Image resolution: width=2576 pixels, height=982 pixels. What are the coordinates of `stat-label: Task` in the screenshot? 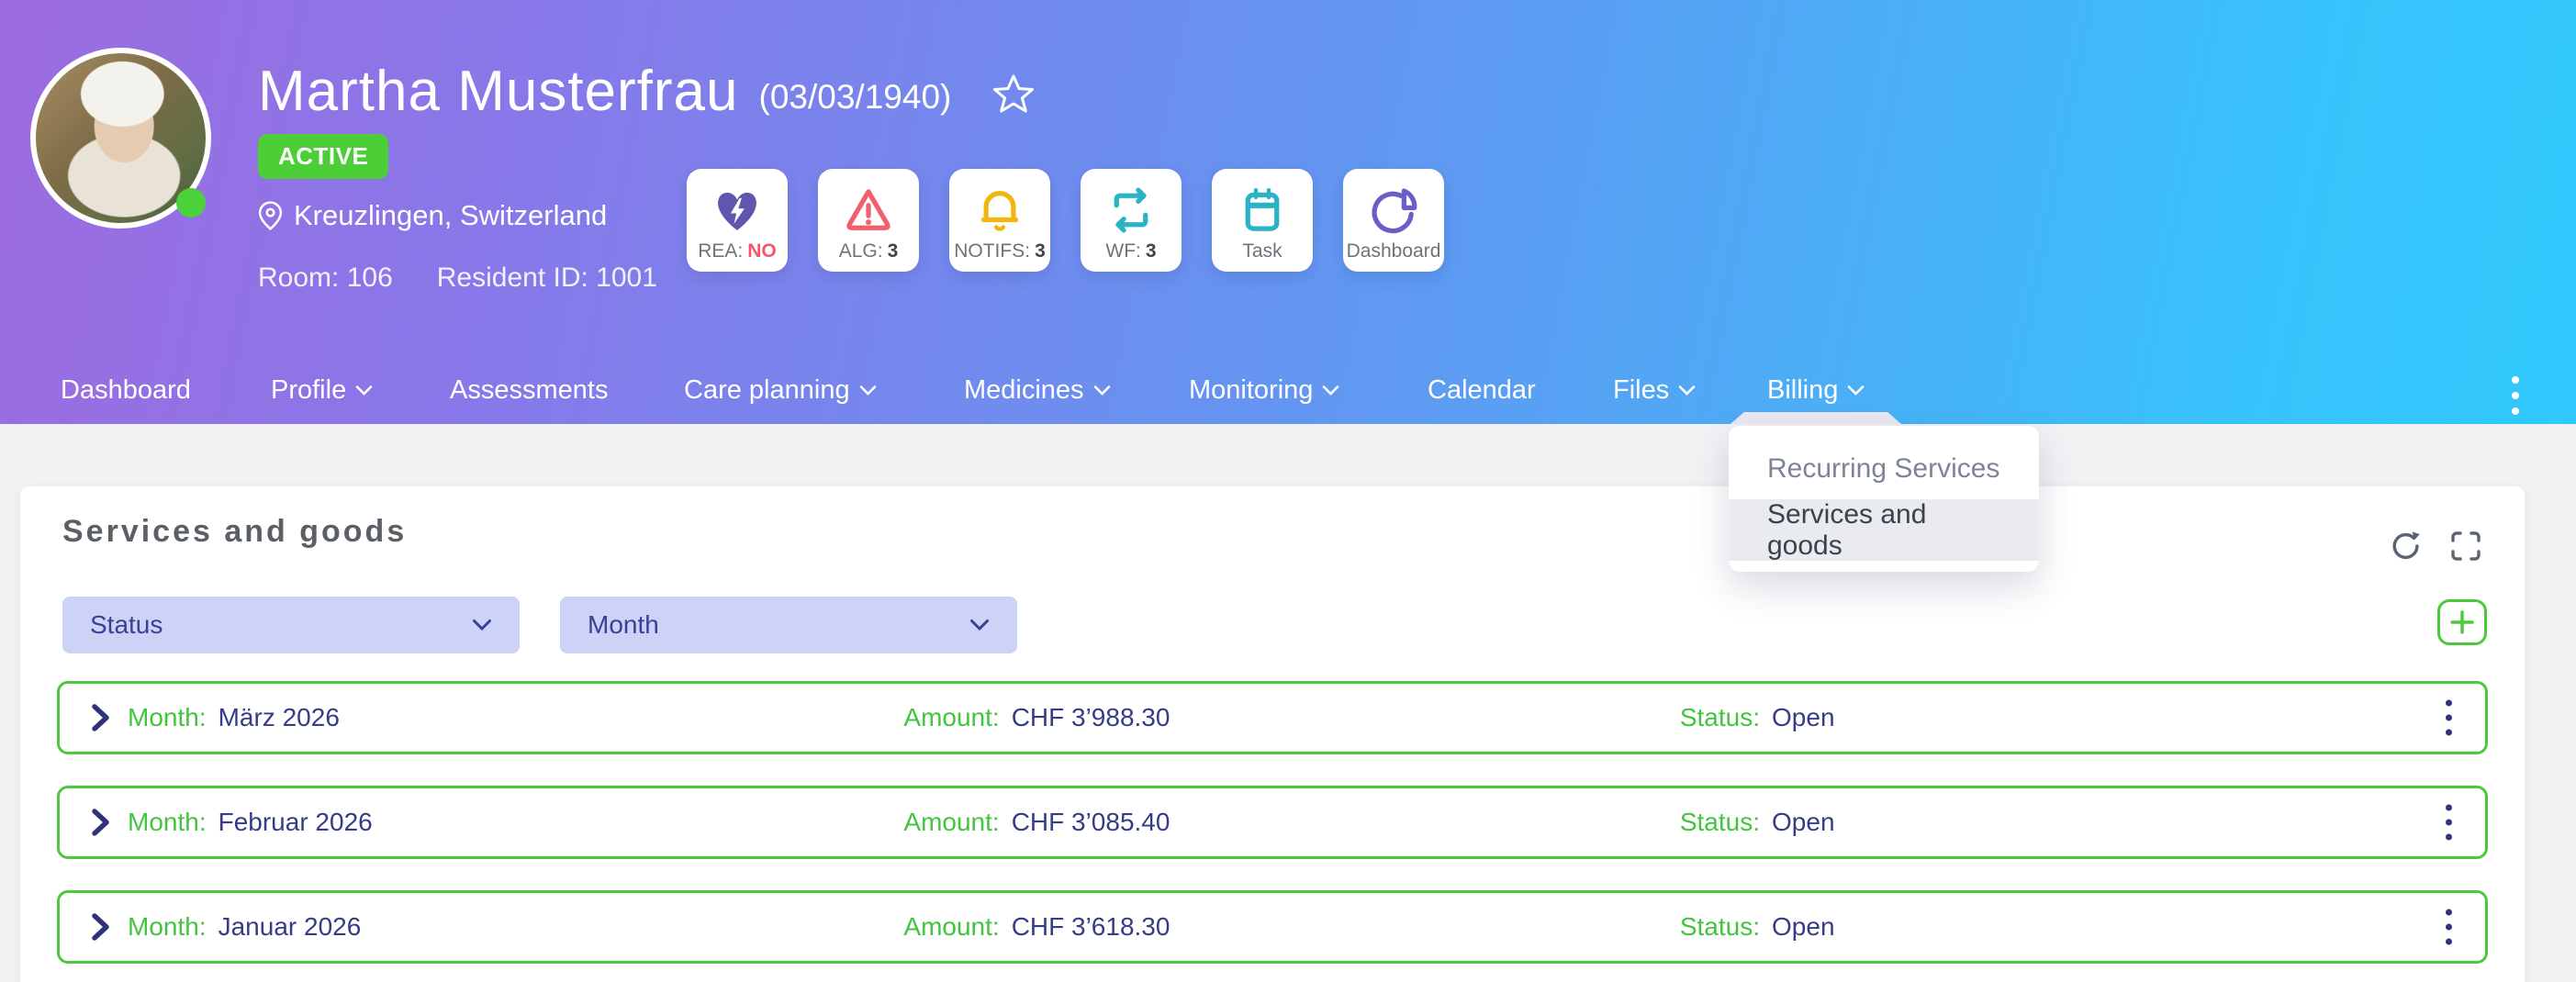 It's located at (1262, 251).